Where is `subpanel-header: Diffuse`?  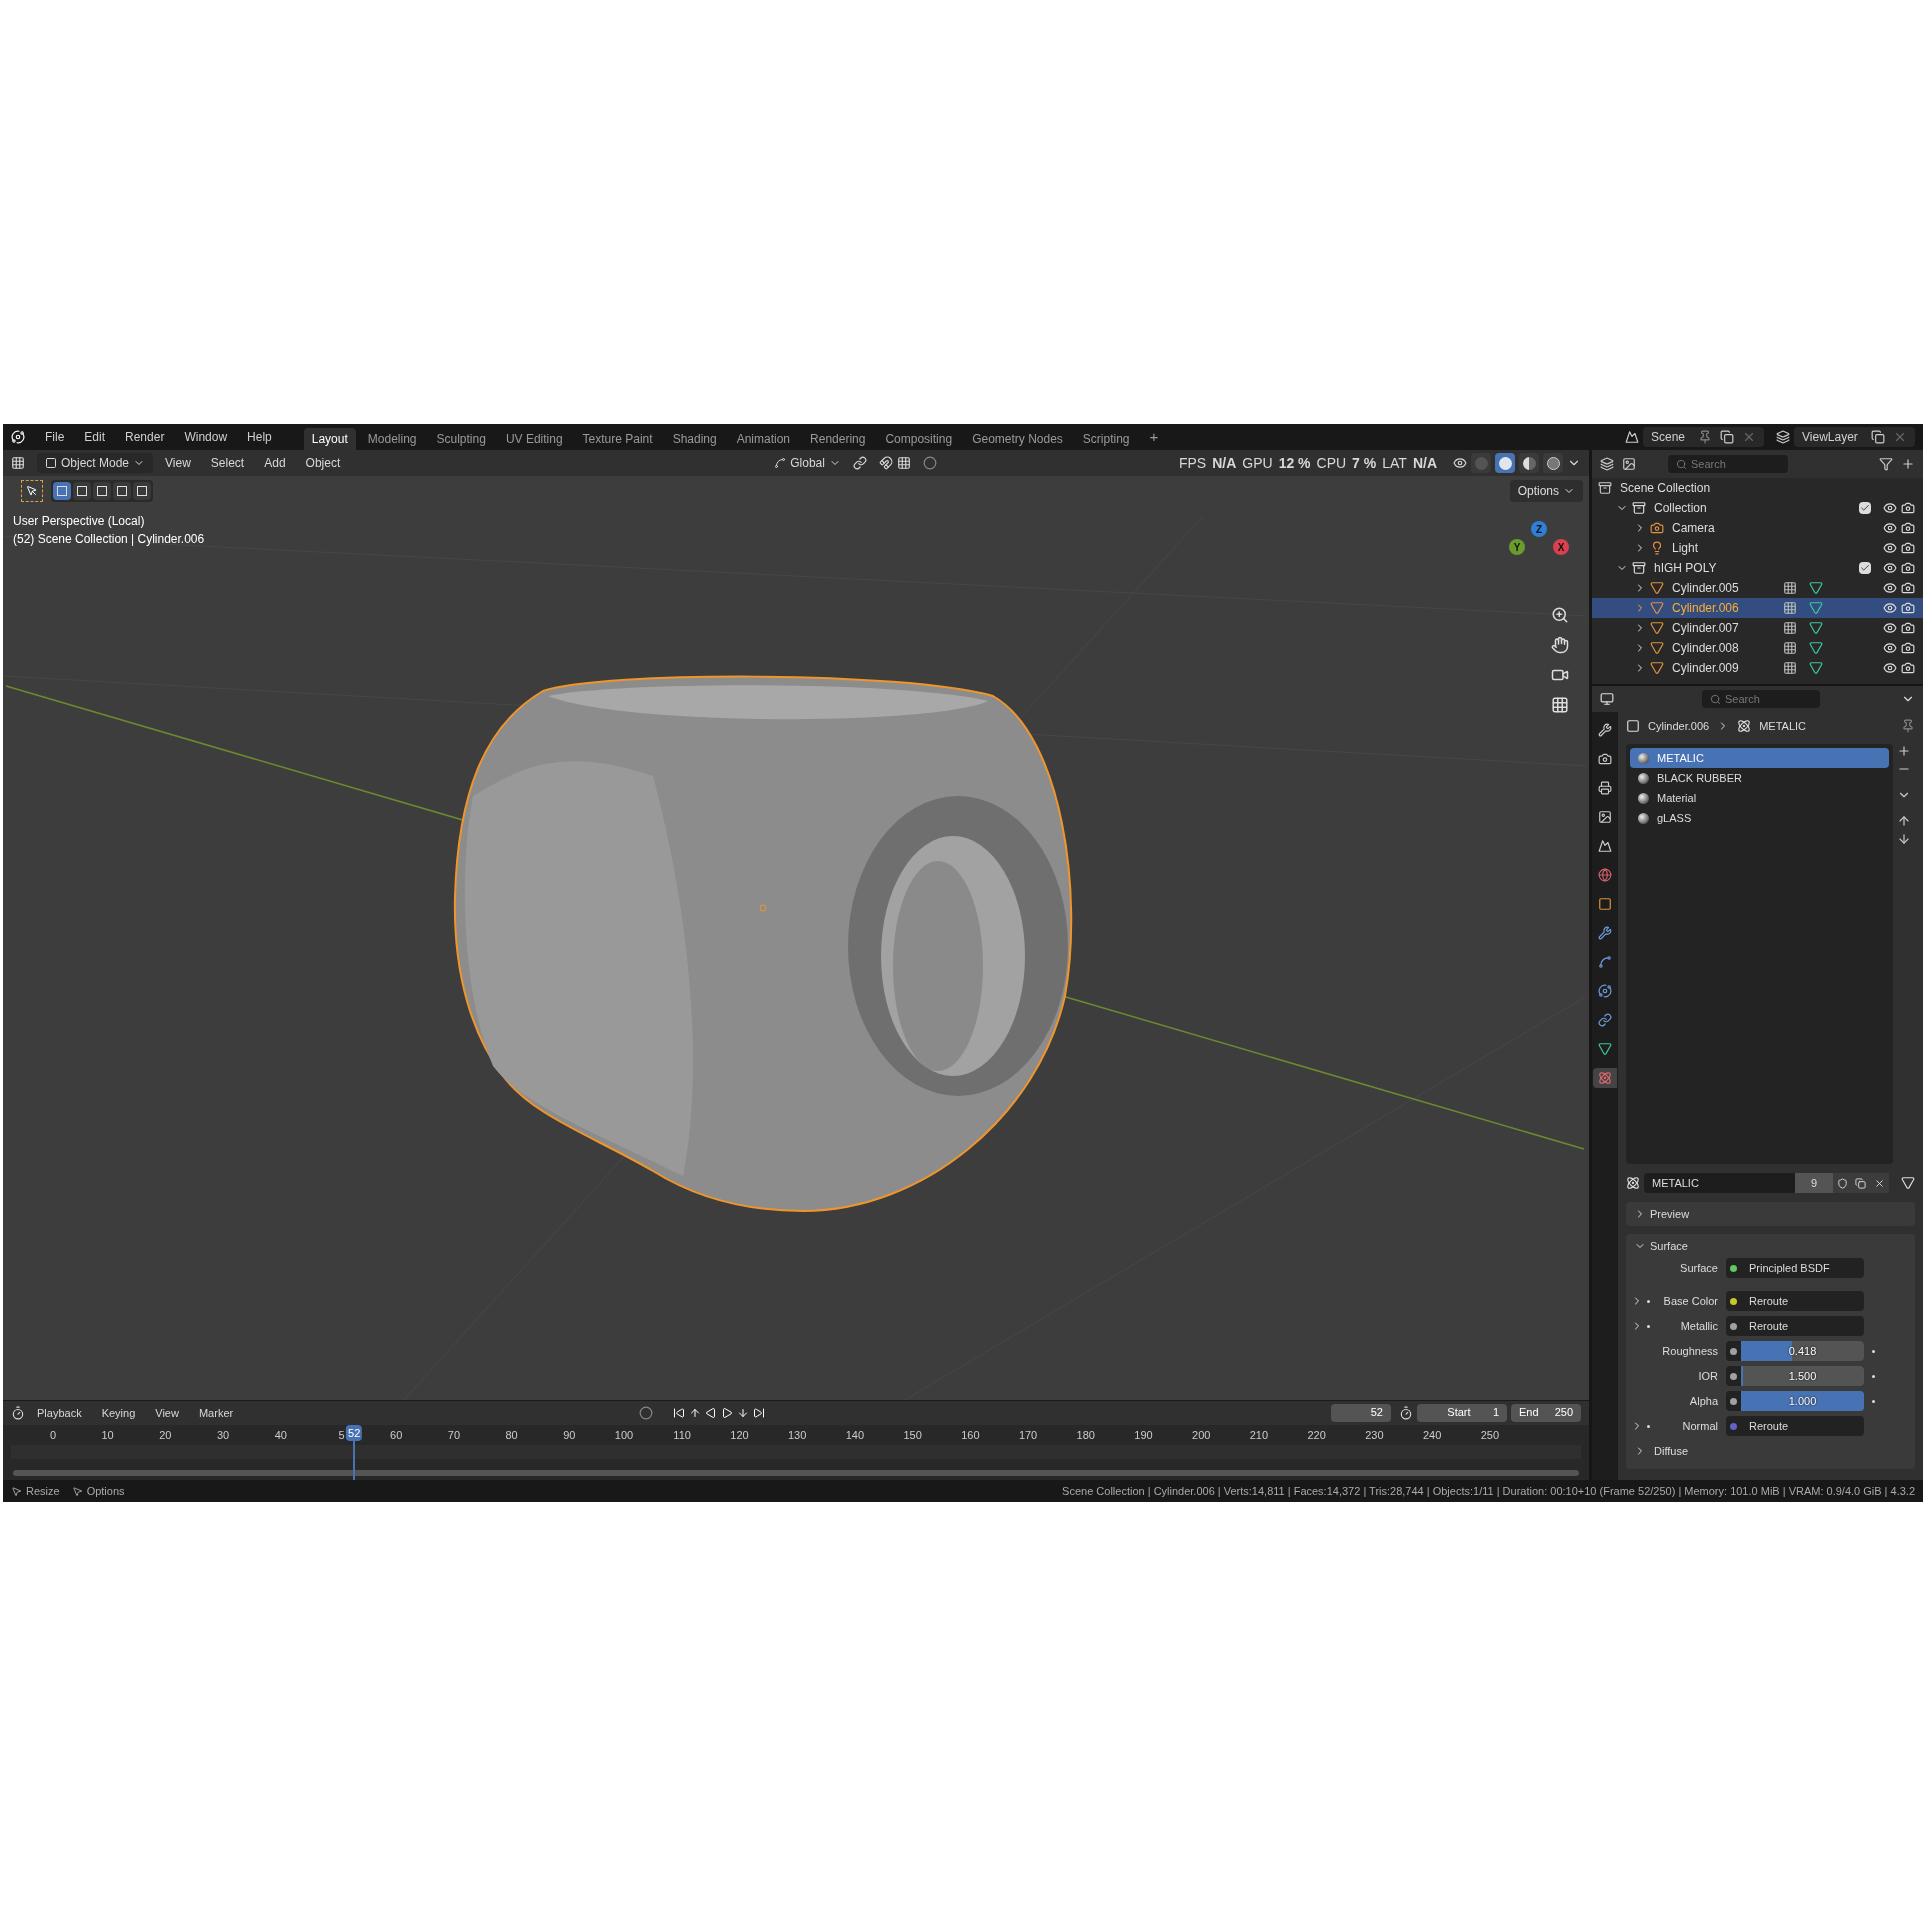
subpanel-header: Diffuse is located at coordinates (1768, 1451).